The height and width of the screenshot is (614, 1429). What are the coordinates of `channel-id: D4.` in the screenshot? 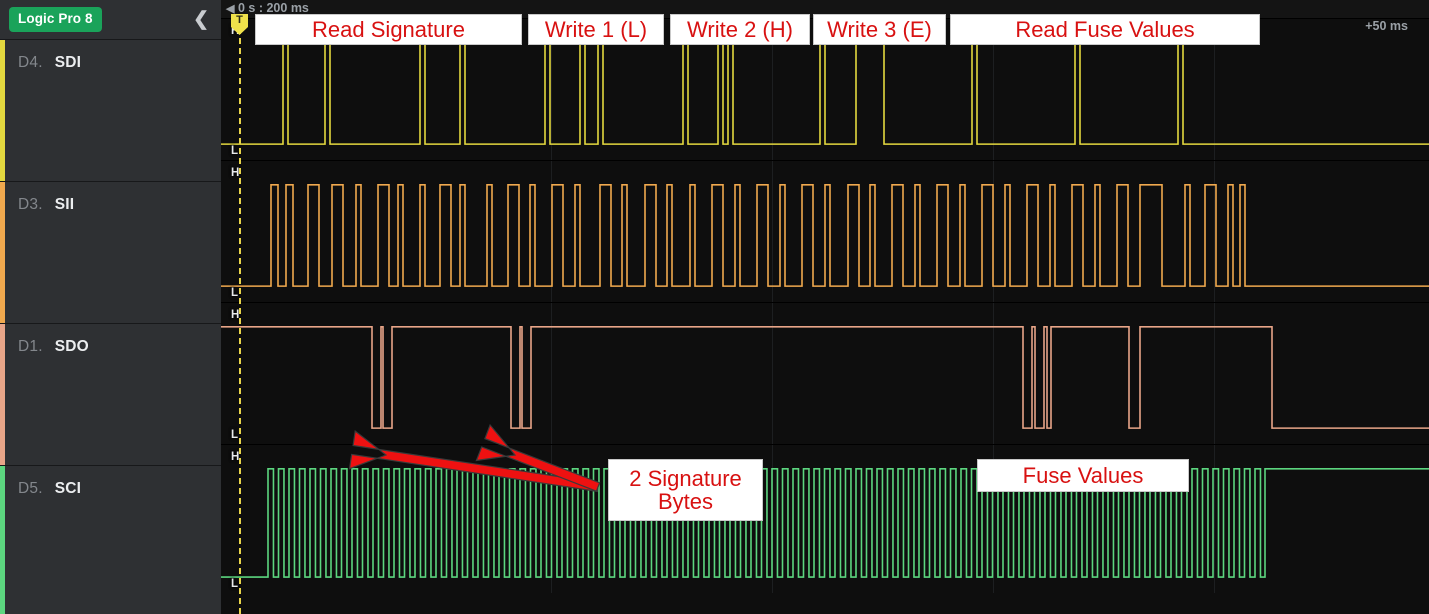 It's located at (30, 62).